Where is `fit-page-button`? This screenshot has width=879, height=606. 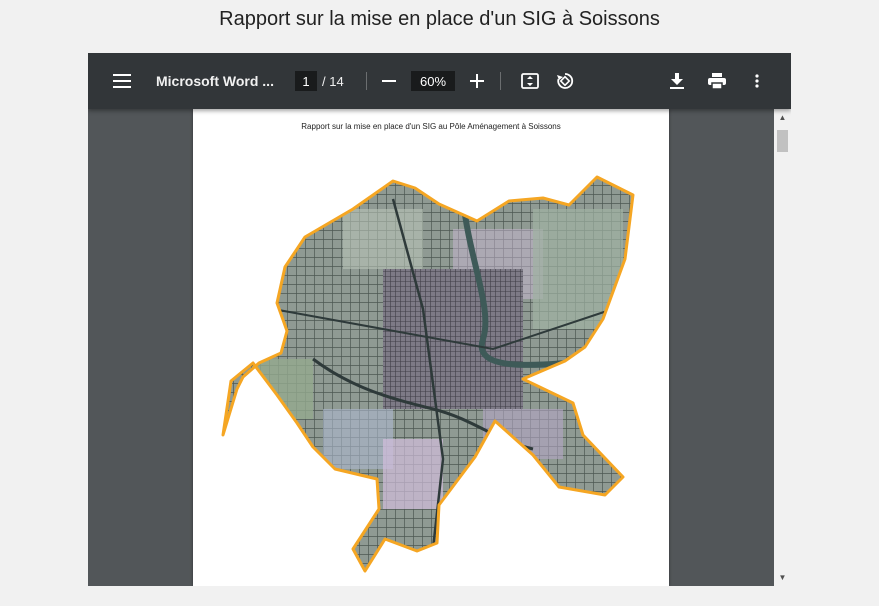 fit-page-button is located at coordinates (530, 81).